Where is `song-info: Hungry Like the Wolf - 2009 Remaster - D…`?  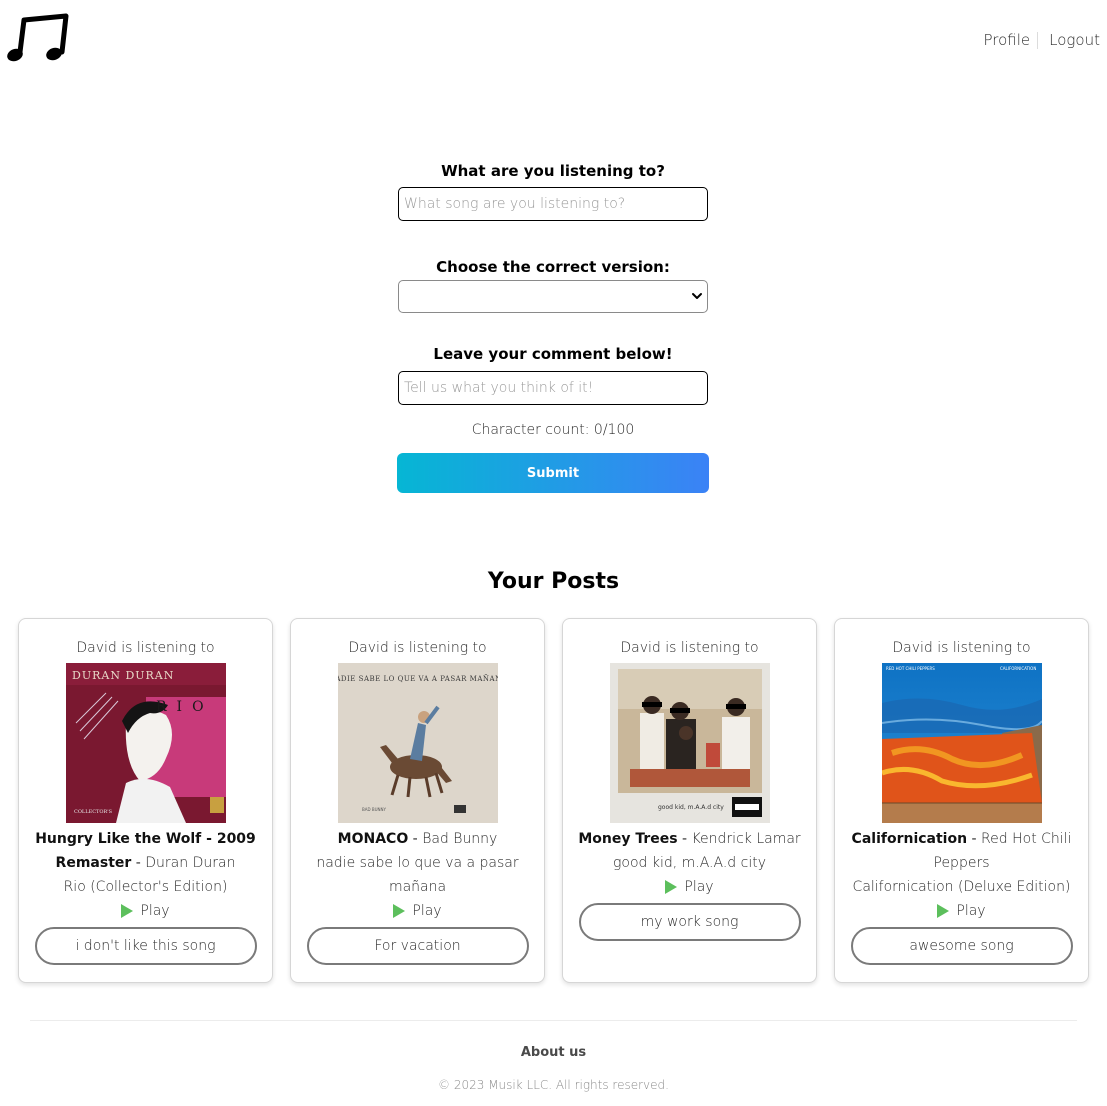
song-info: Hungry Like the Wolf - 2009 Remaster - D… is located at coordinates (145, 851).